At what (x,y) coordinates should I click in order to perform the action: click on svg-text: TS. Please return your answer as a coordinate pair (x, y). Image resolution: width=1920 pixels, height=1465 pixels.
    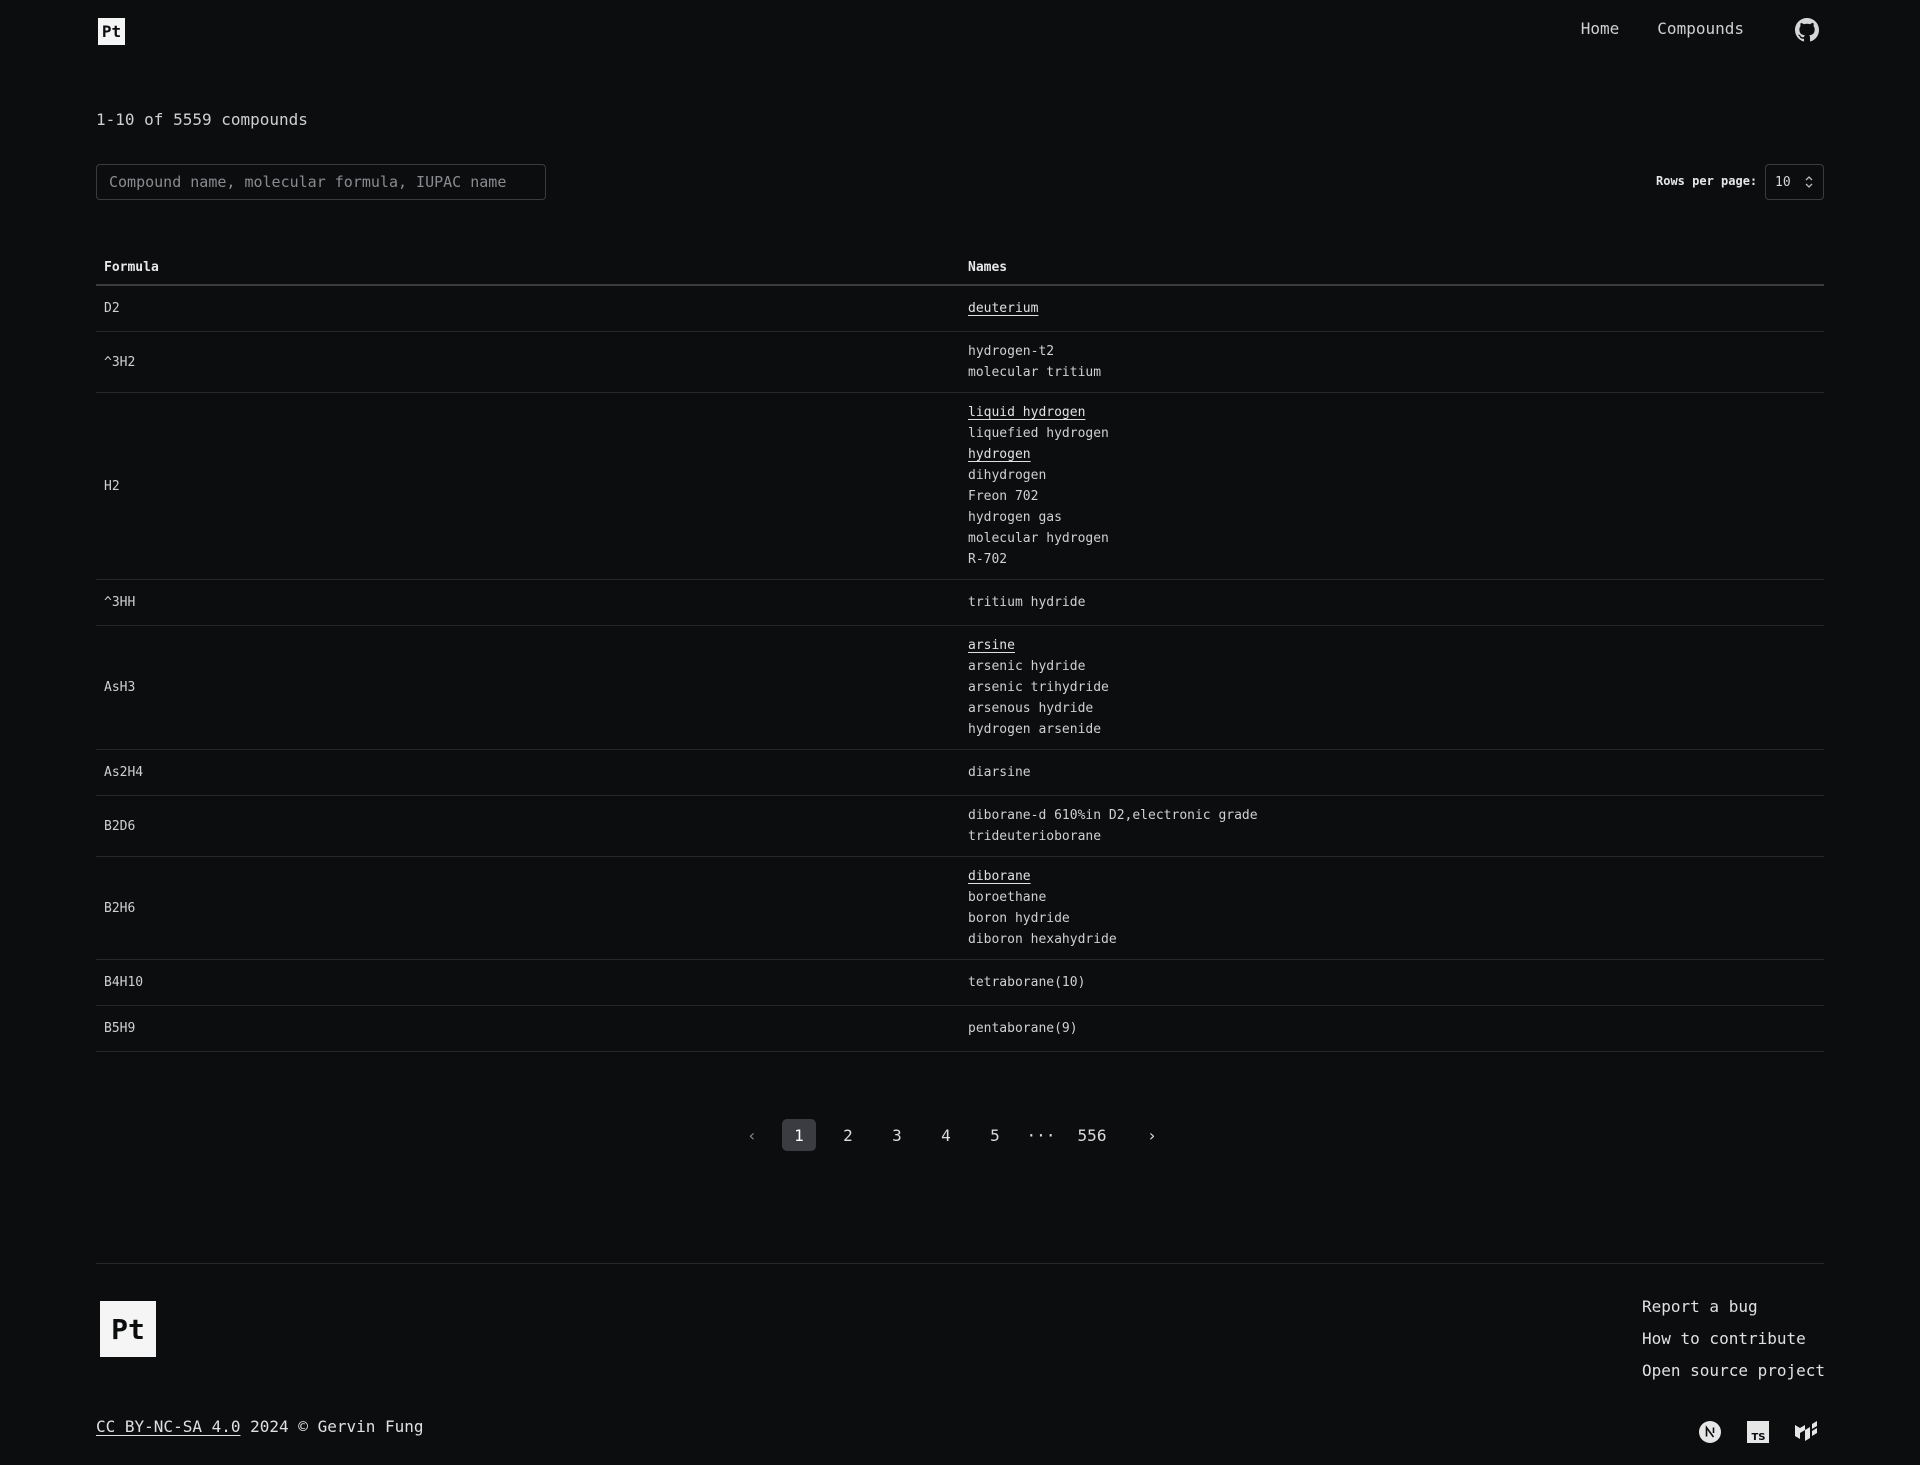
    Looking at the image, I should click on (1758, 1437).